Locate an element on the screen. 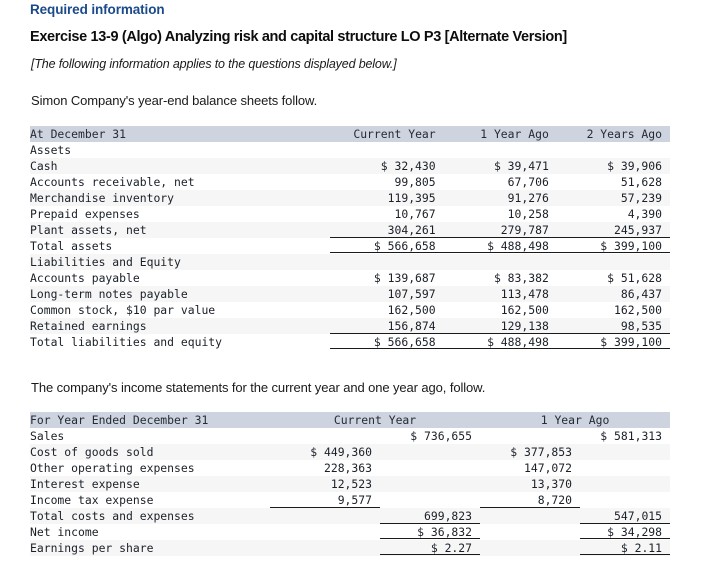  cell-1-year-ago: 129,138 is located at coordinates (500, 326).